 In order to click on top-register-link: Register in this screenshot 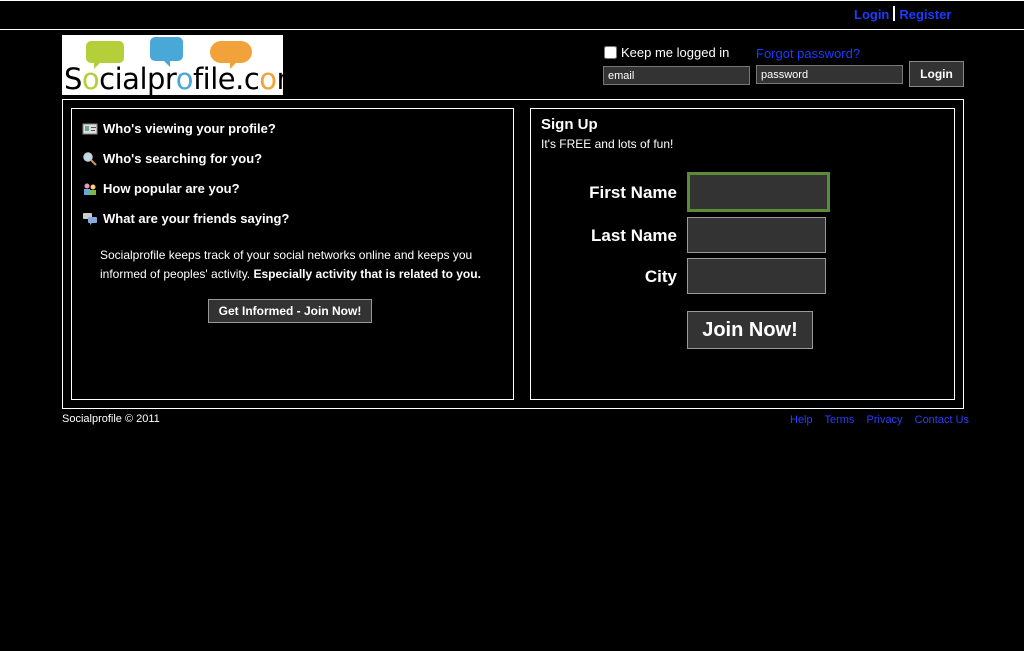, I will do `click(925, 14)`.